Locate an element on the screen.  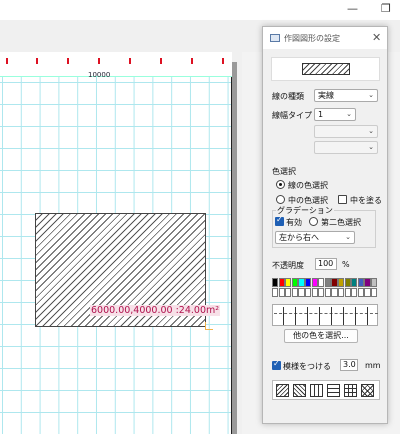
close-button: ✕ is located at coordinates (376, 37).